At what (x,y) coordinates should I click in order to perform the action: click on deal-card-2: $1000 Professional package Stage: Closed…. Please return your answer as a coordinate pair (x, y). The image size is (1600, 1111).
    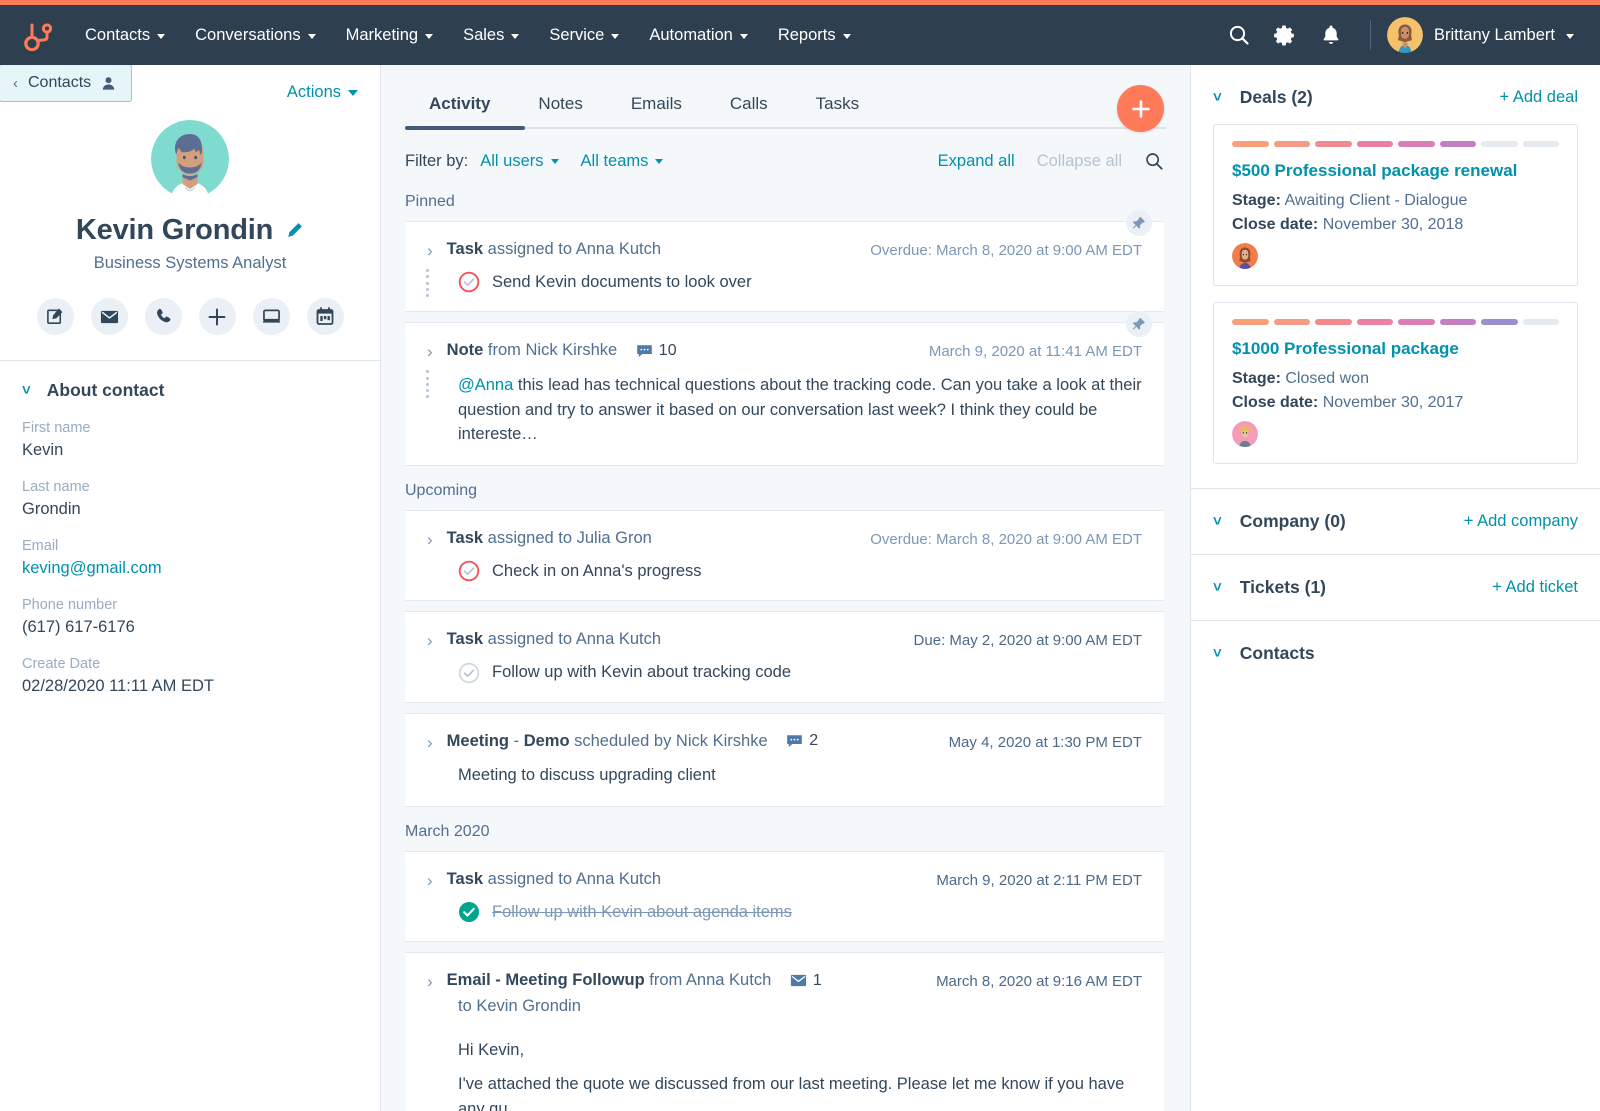
    Looking at the image, I should click on (1395, 383).